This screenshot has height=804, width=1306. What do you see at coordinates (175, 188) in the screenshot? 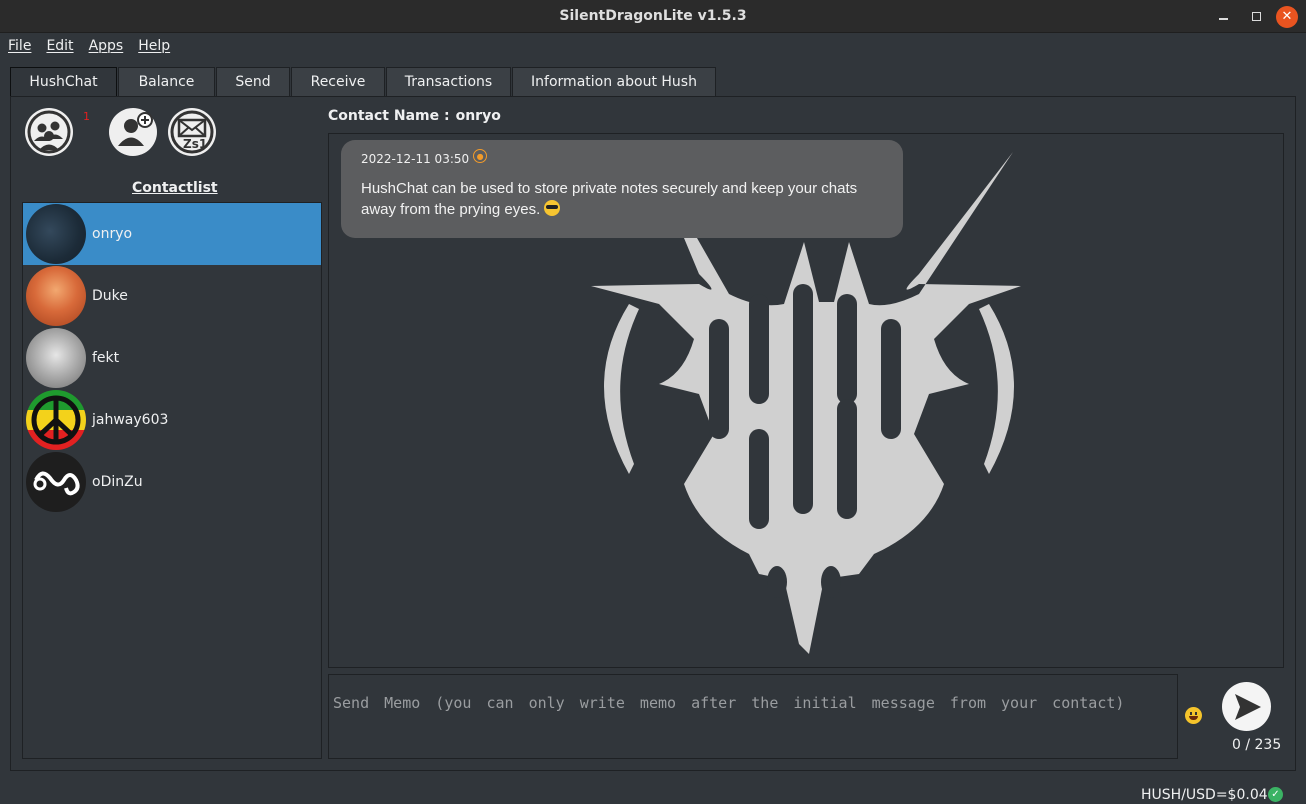
I see `contactlist-title: Contactlist` at bounding box center [175, 188].